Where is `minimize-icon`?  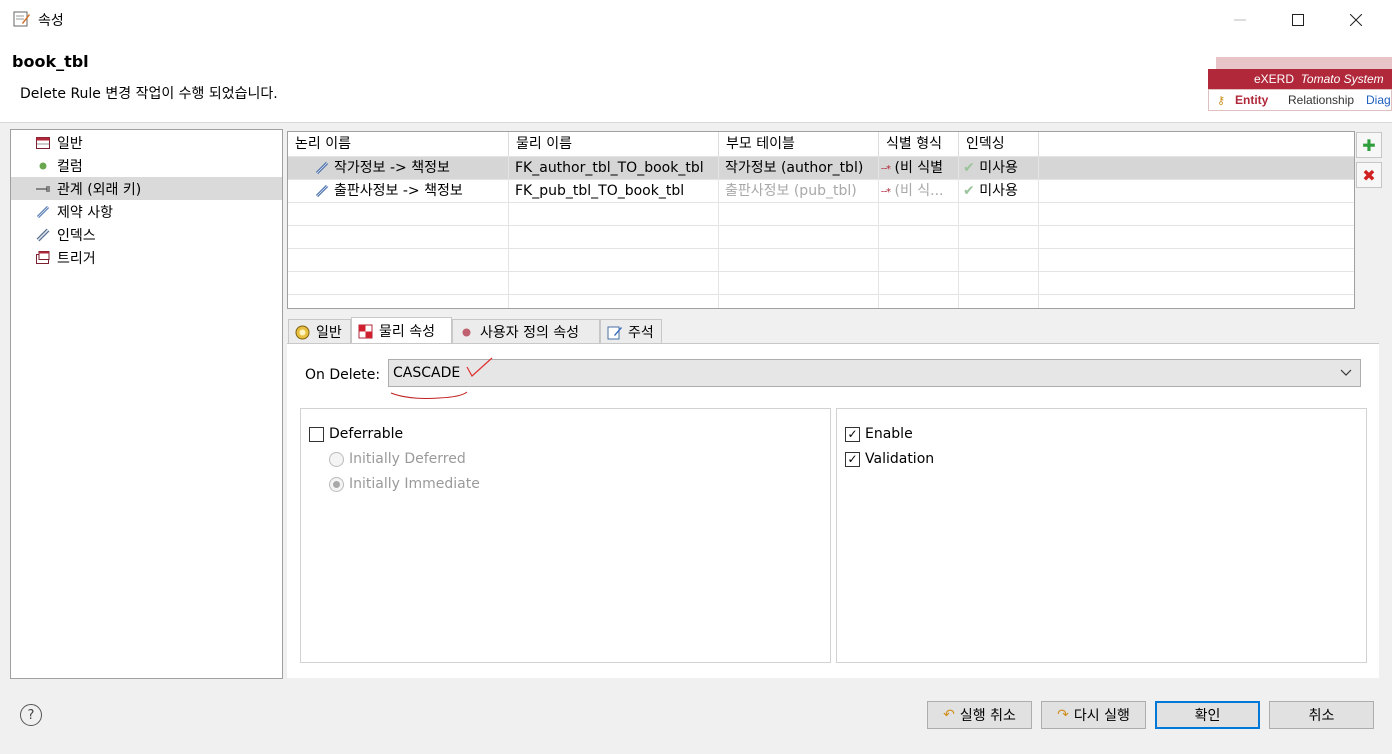 minimize-icon is located at coordinates (1240, 20).